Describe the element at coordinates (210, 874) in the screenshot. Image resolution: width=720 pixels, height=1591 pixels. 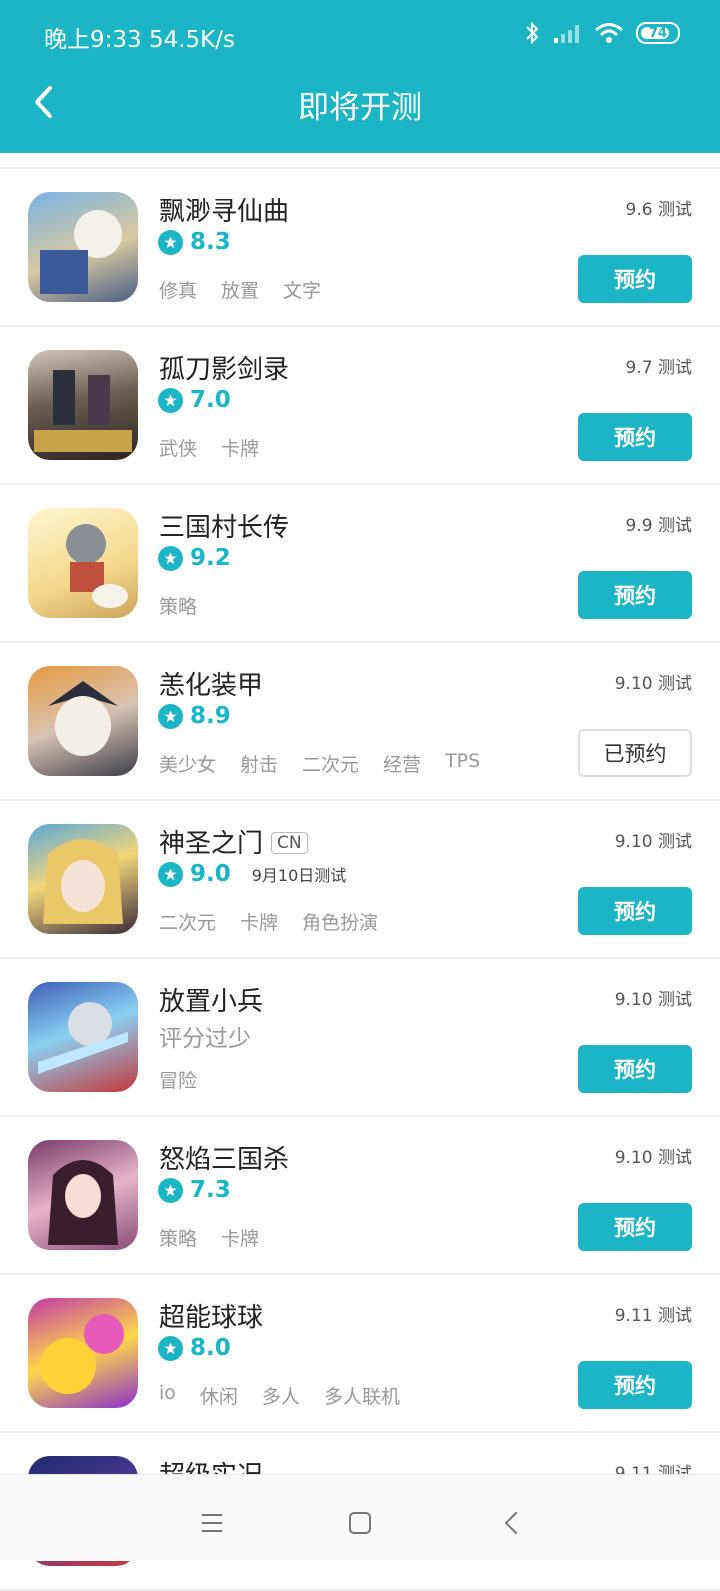
I see `game-score: 9.0` at that location.